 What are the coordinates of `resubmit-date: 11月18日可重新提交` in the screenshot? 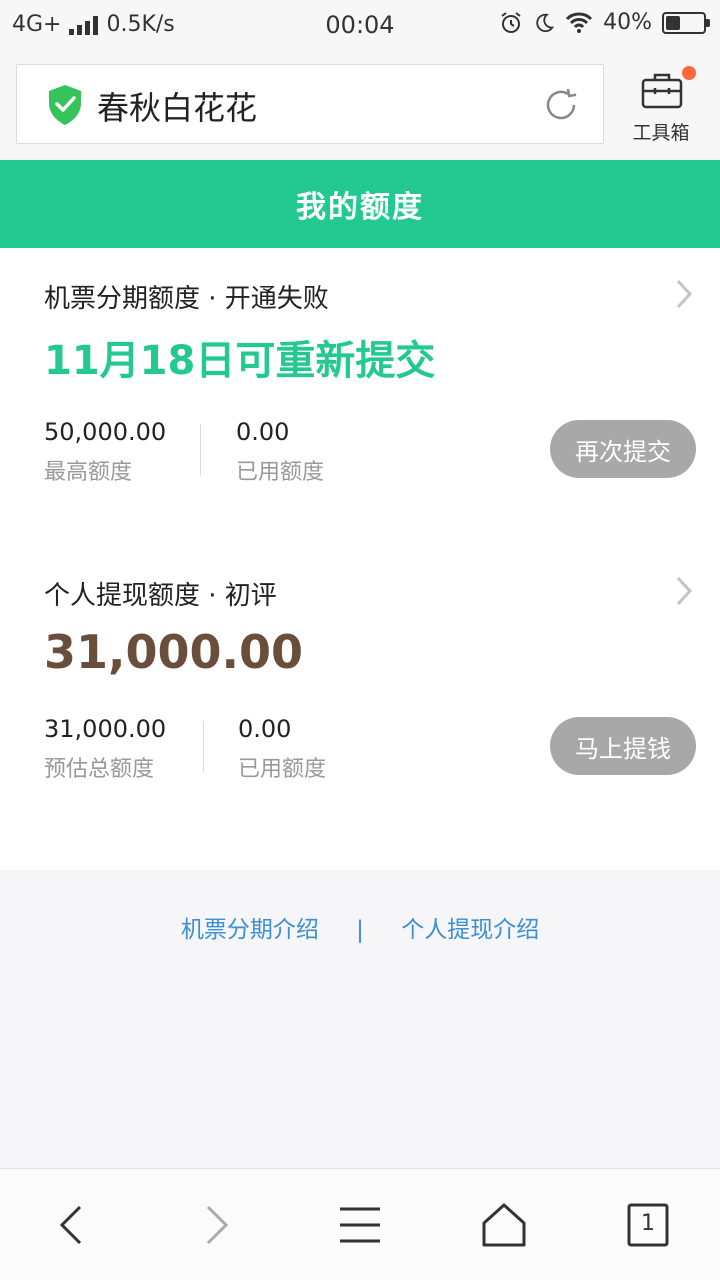 It's located at (240, 361).